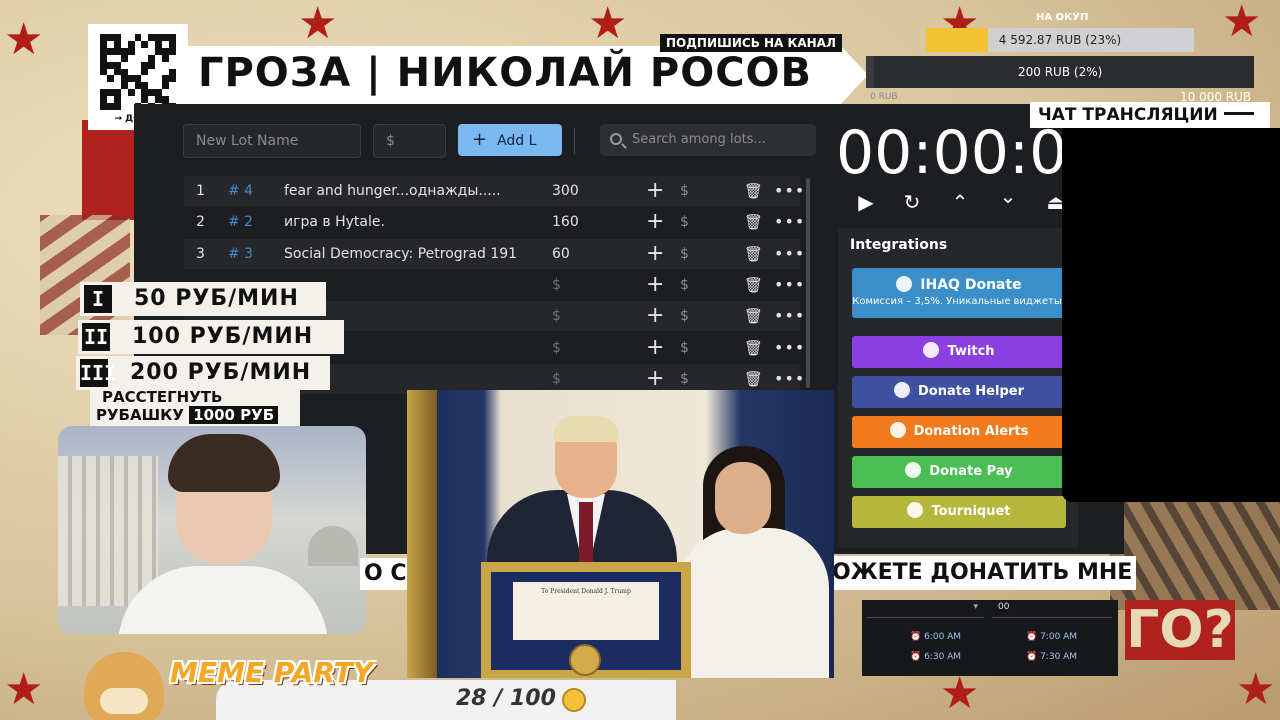 The height and width of the screenshot is (720, 1280). I want to click on lot-id: # 3, so click(240, 254).